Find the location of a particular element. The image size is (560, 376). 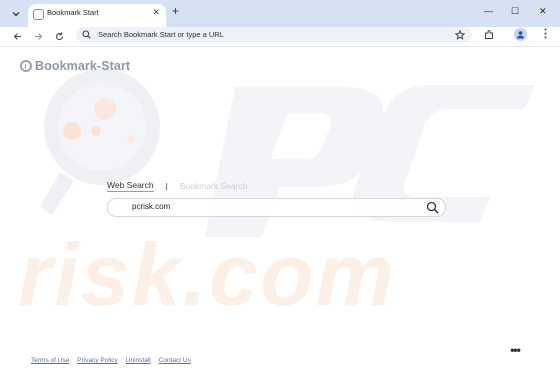

tab-search-button is located at coordinates (16, 14).